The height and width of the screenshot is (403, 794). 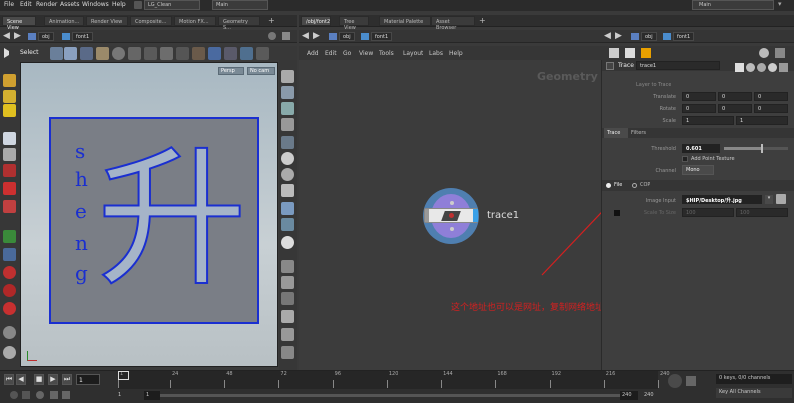 What do you see at coordinates (67, 379) in the screenshot?
I see `last-frame-button: ⏭` at bounding box center [67, 379].